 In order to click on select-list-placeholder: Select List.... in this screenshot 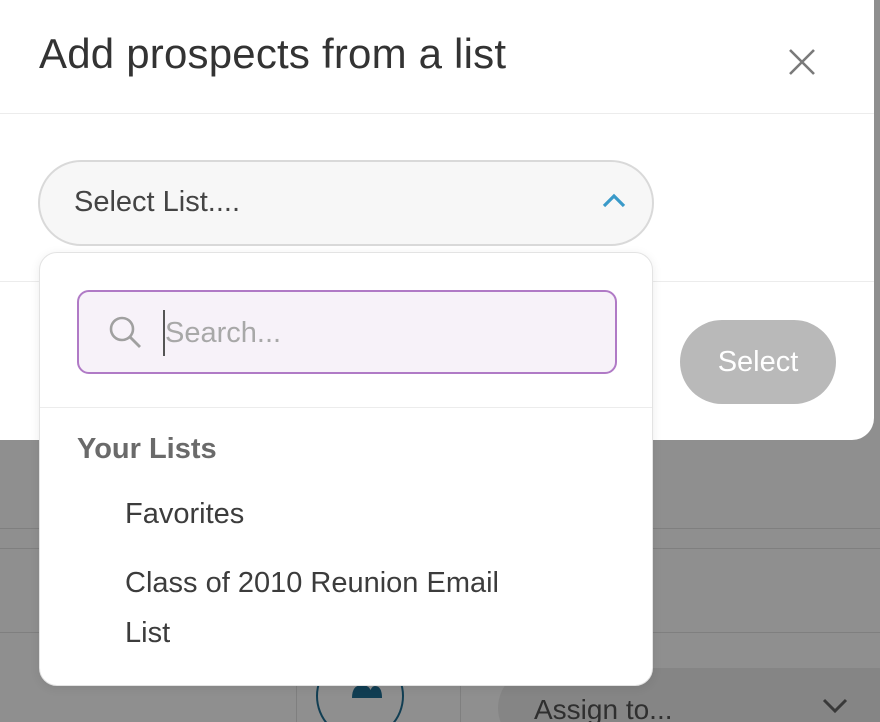, I will do `click(157, 202)`.